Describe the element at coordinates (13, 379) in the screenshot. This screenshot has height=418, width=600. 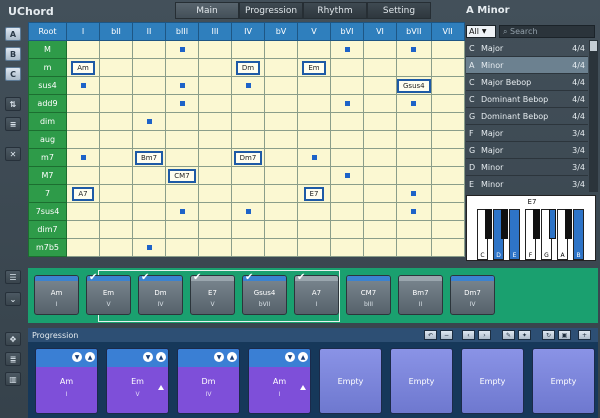
I see `piano-icon: ▥` at that location.